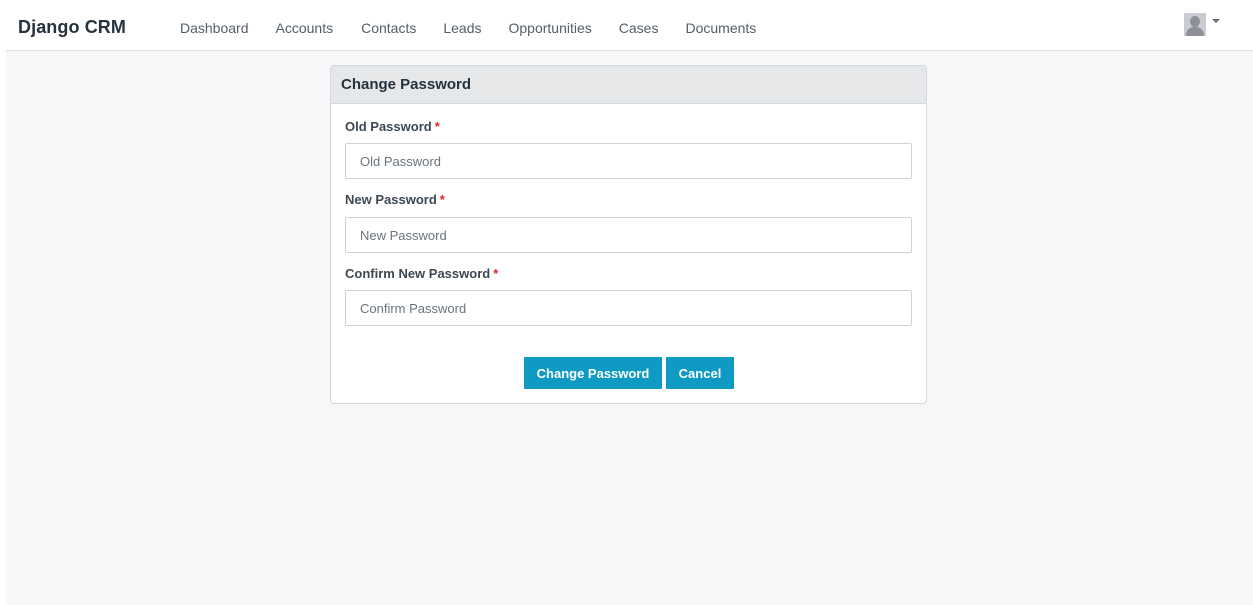 This screenshot has width=1253, height=605. What do you see at coordinates (72, 27) in the screenshot?
I see `brand-logo: Django CRM` at bounding box center [72, 27].